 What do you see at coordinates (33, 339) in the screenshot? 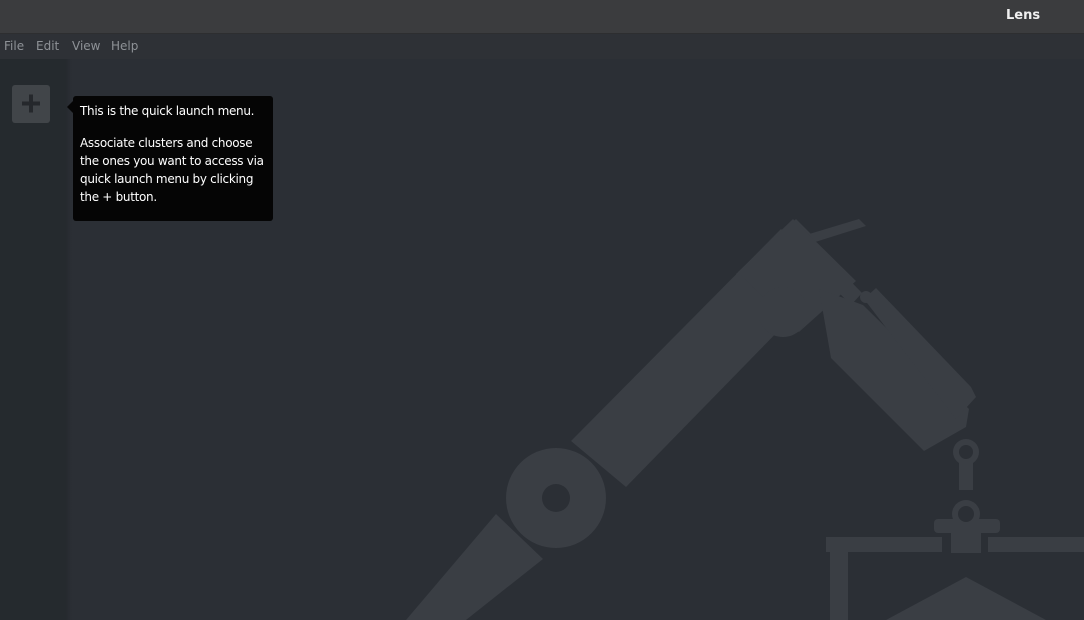
I see `cluster-sidebar` at bounding box center [33, 339].